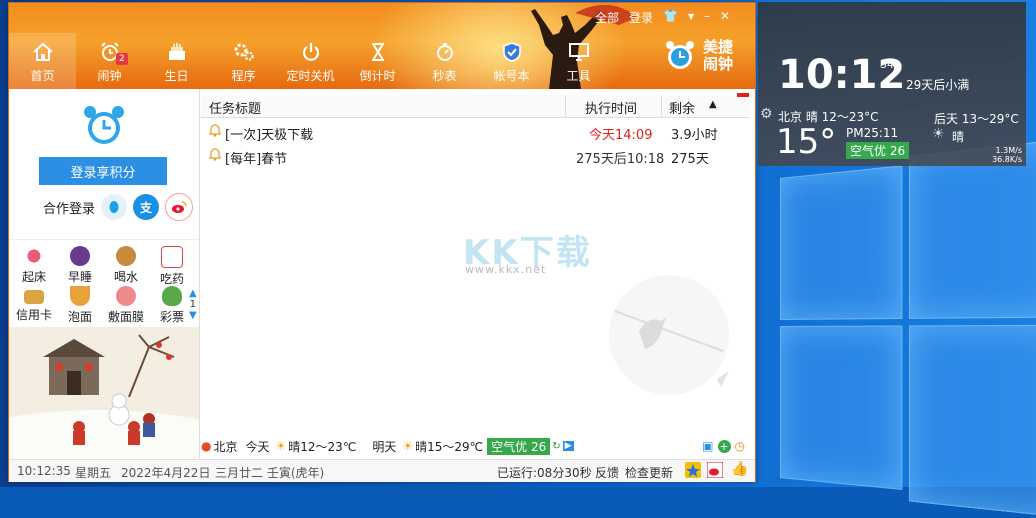 This screenshot has height=518, width=1036. Describe the element at coordinates (475, 105) in the screenshot. I see `task-table-header: 任务标题 执行时间 剩余 ▲` at that location.